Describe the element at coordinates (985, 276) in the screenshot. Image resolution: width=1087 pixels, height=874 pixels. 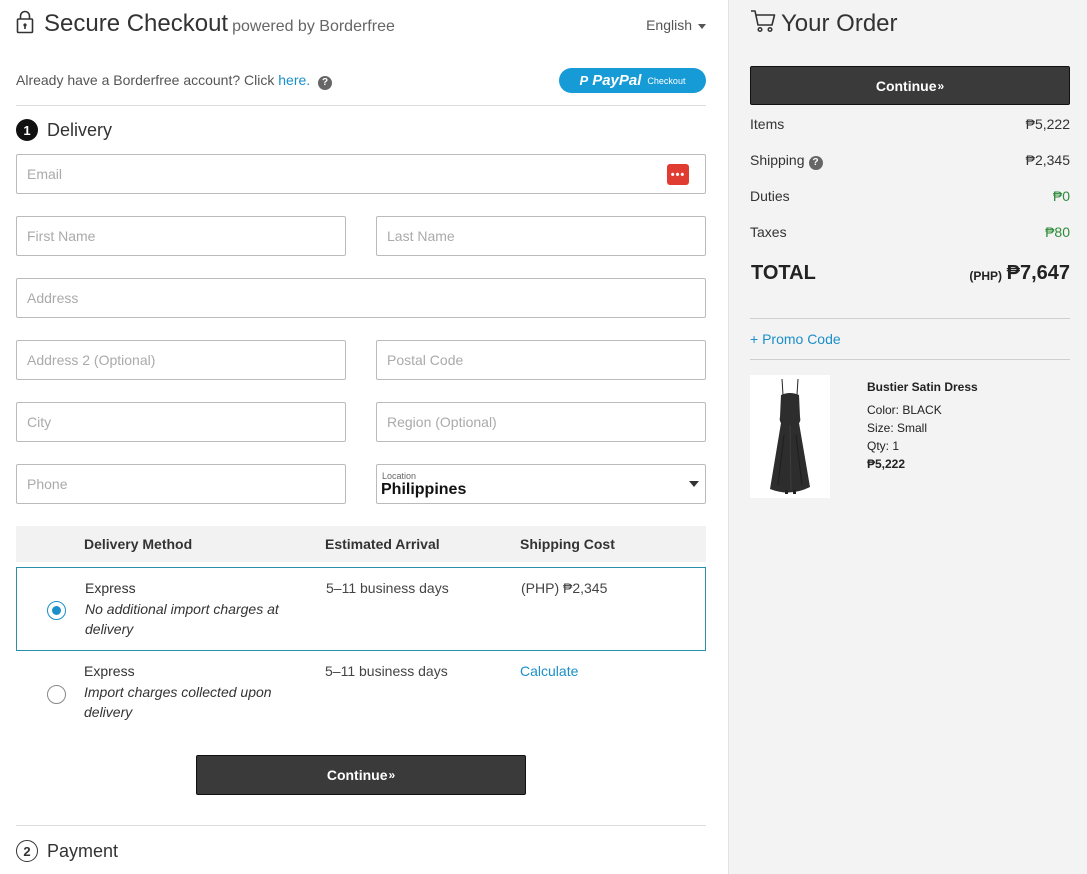
I see `total-currency: (PHP)` at that location.